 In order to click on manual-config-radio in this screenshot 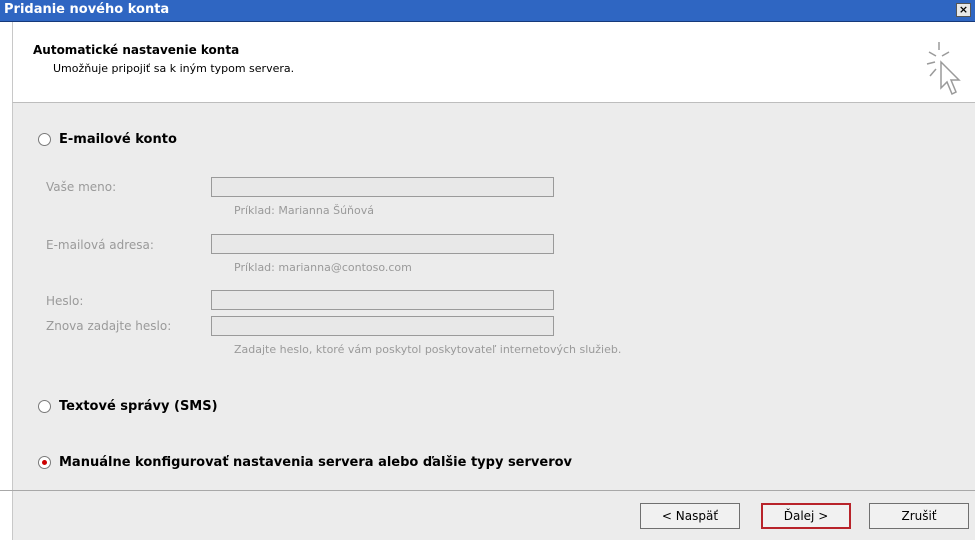, I will do `click(44, 462)`.